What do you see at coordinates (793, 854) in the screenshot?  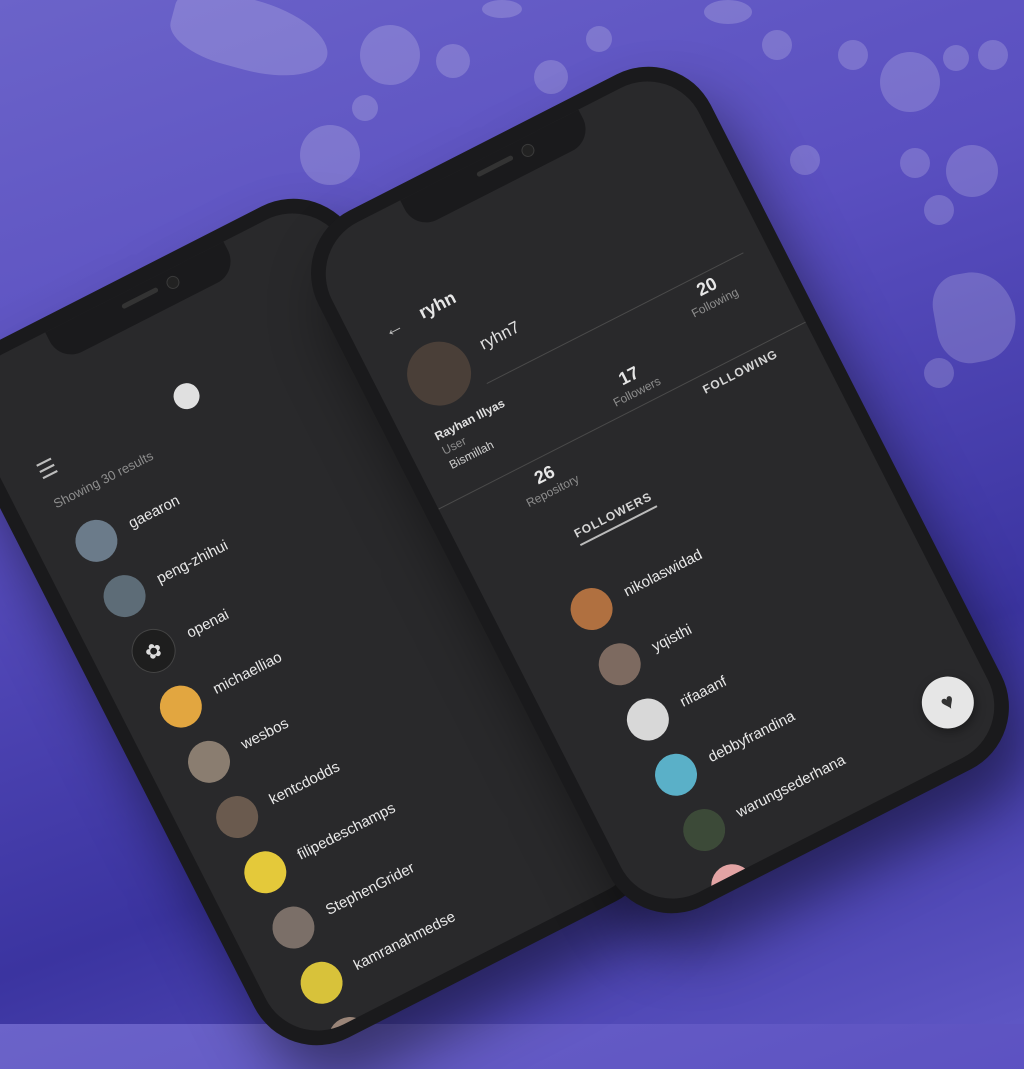 I see `username: dafex301` at bounding box center [793, 854].